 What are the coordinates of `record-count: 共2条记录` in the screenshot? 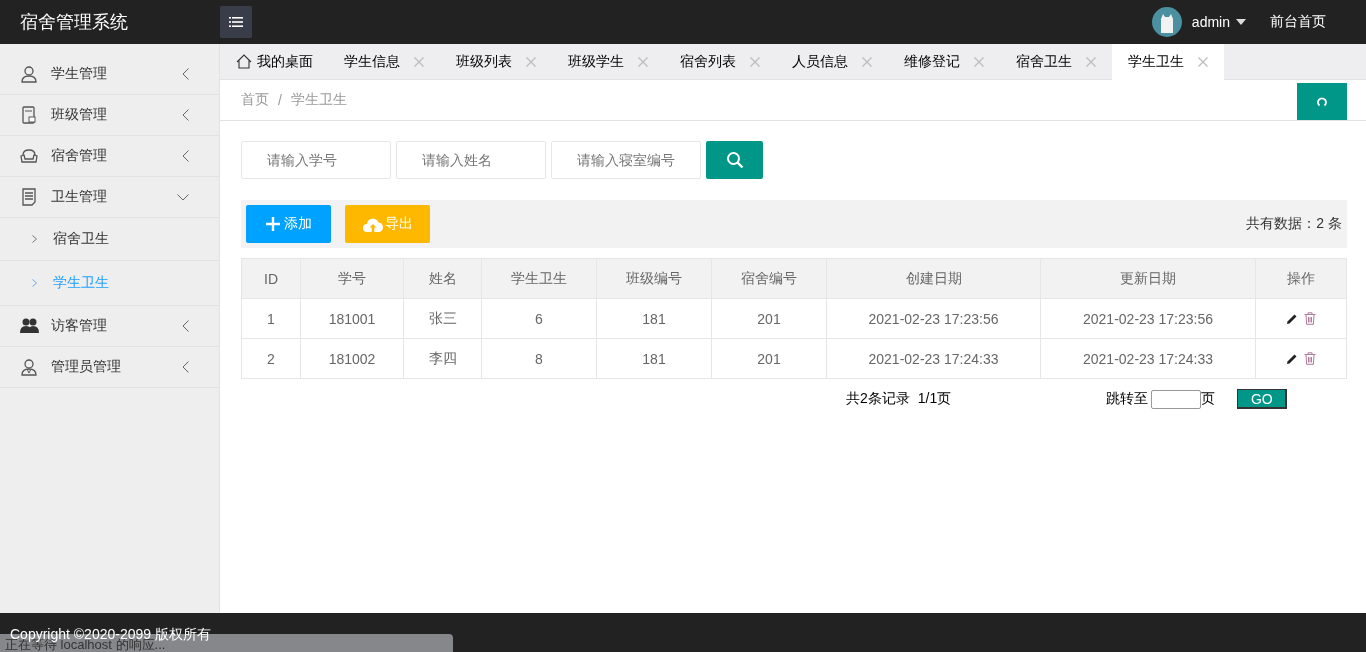 It's located at (878, 399).